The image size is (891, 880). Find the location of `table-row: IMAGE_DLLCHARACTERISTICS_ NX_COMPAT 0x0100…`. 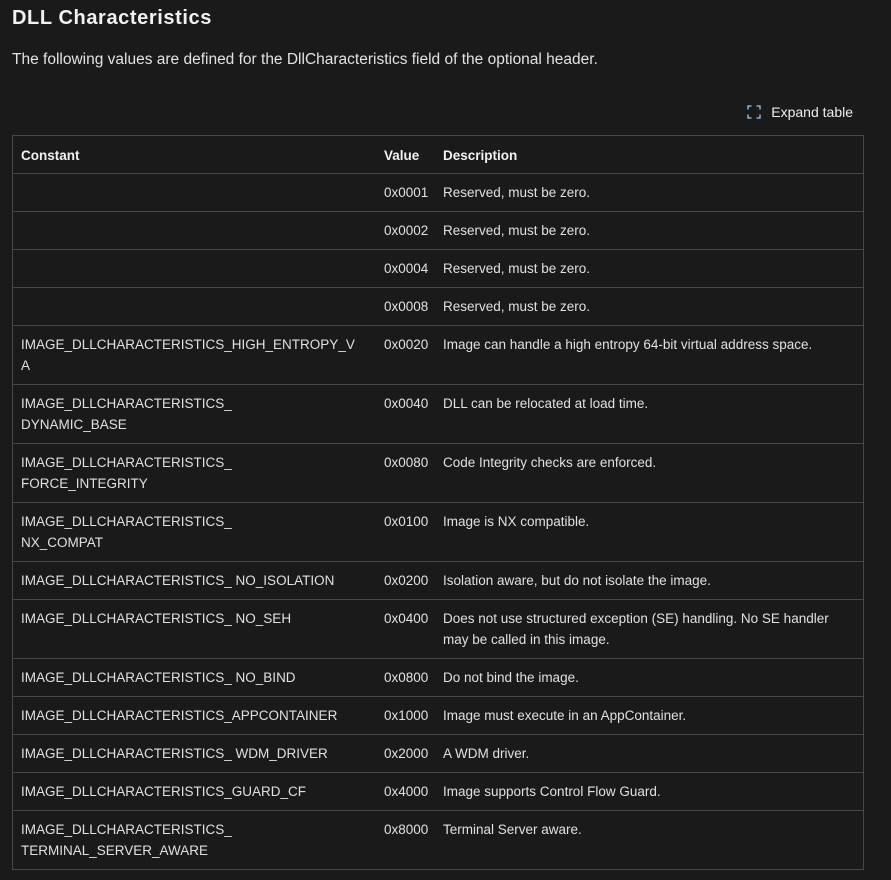

table-row: IMAGE_DLLCHARACTERISTICS_ NX_COMPAT 0x0100… is located at coordinates (438, 532).